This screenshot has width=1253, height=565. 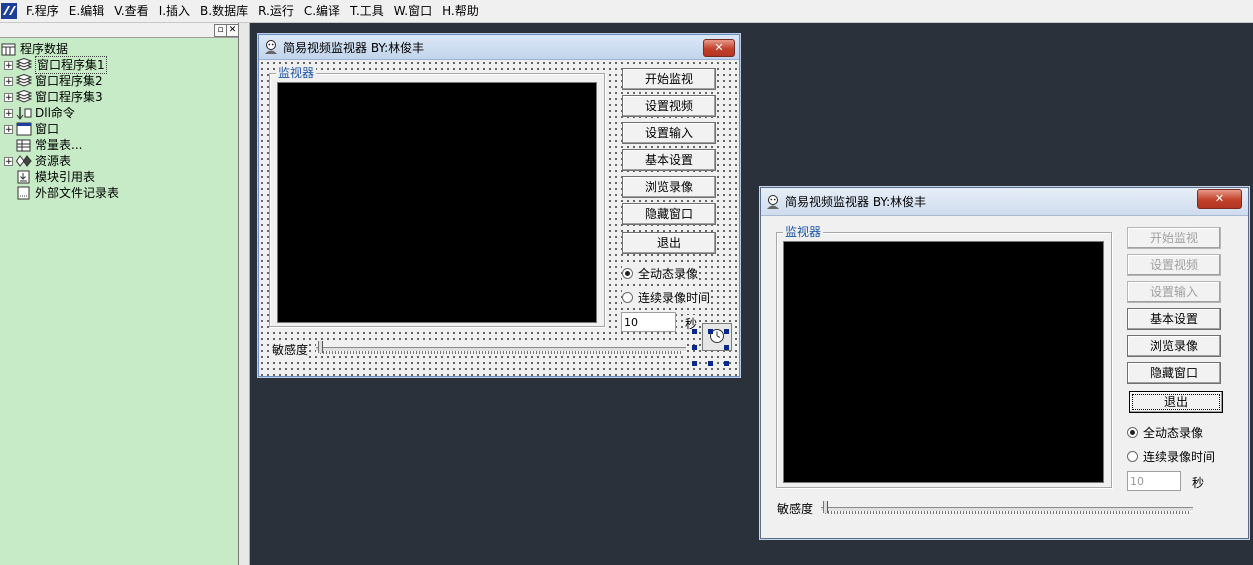 I want to click on preview-monitor-groupbox: 监视器, so click(x=944, y=356).